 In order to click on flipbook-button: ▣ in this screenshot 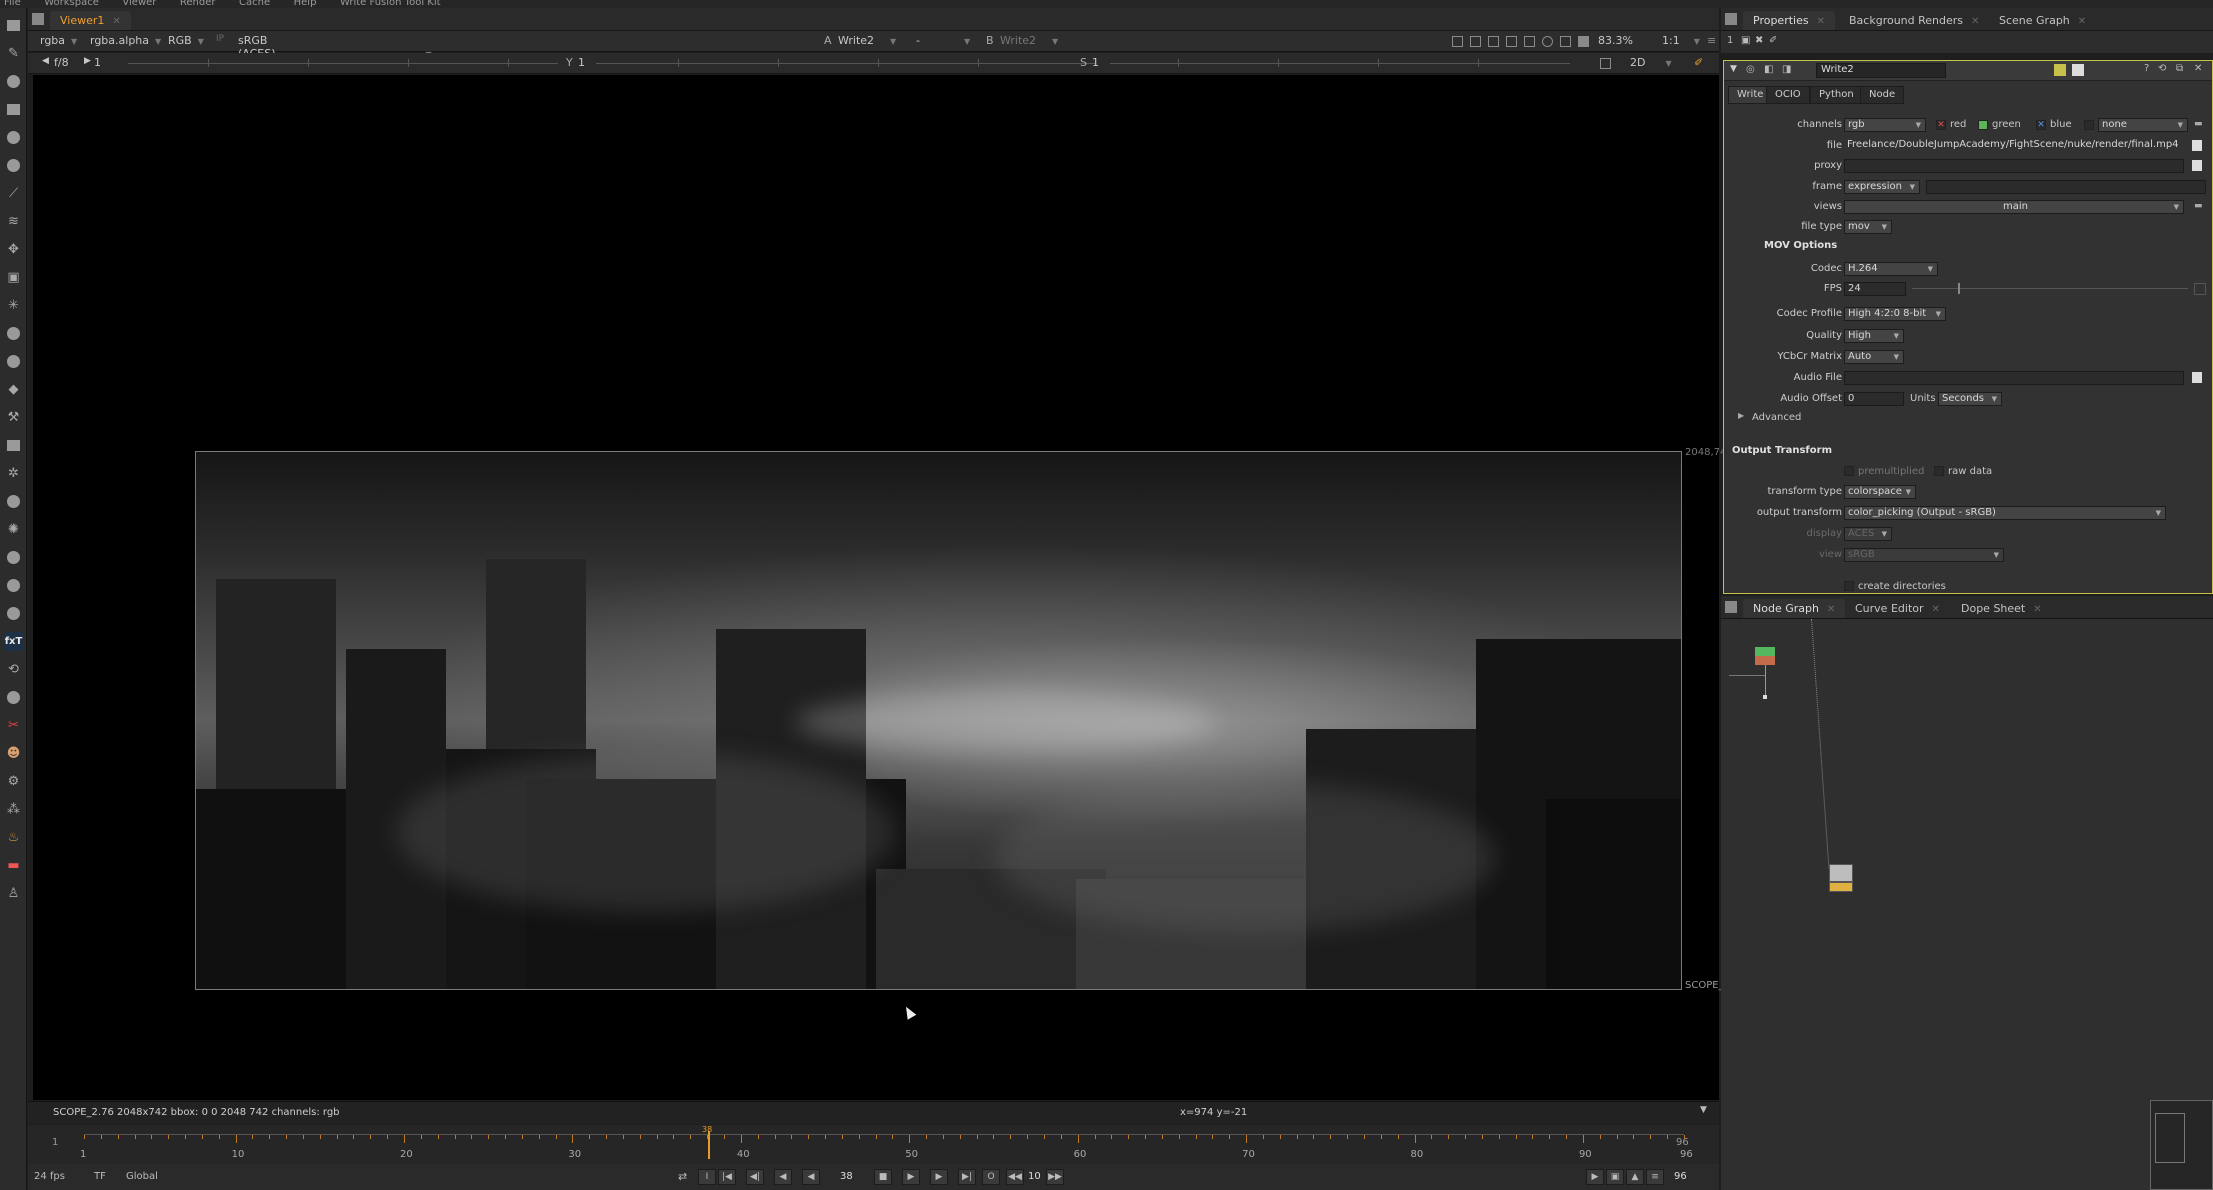, I will do `click(1615, 1177)`.